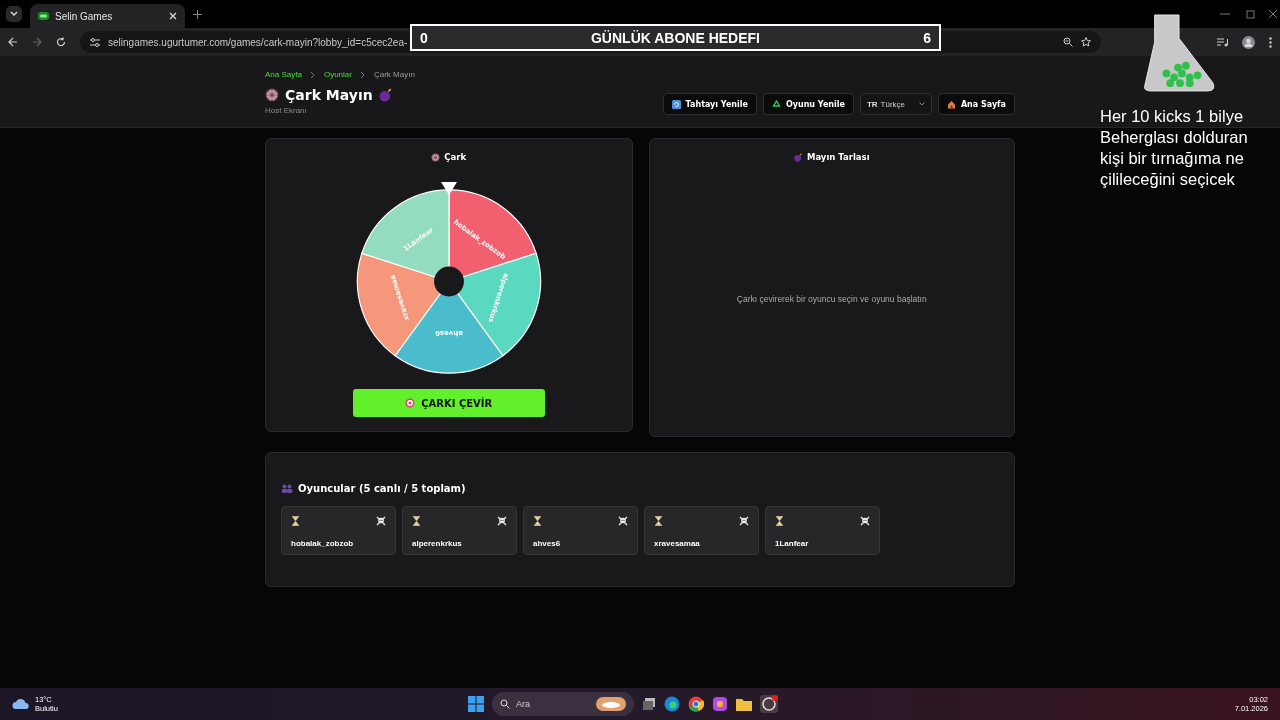  What do you see at coordinates (197, 14) in the screenshot?
I see `new-tab-icon` at bounding box center [197, 14].